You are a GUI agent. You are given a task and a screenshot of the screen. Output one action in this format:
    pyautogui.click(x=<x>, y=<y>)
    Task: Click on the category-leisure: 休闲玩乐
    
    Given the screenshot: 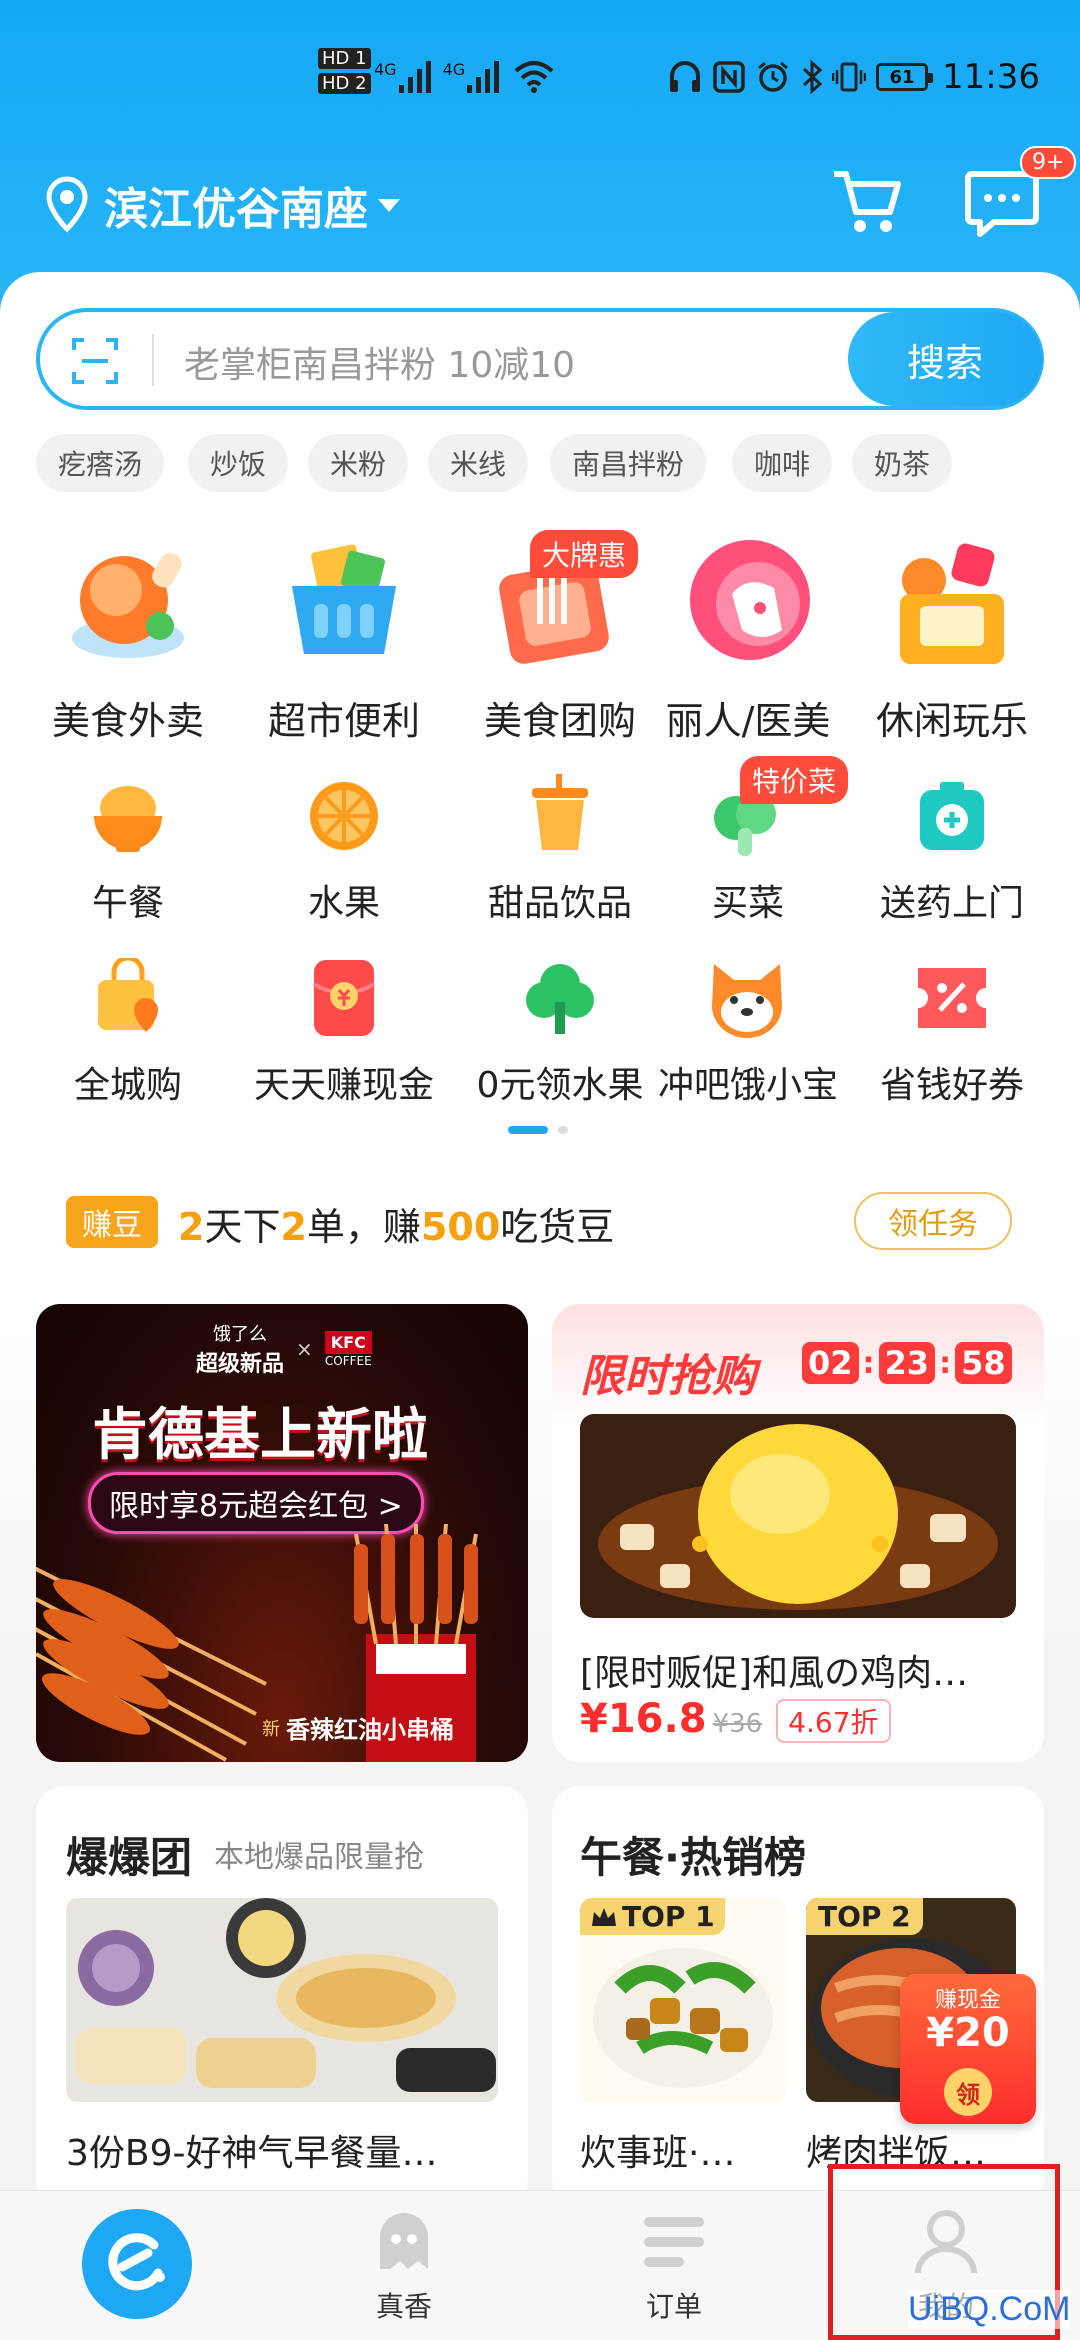 What is the action you would take?
    pyautogui.click(x=952, y=640)
    